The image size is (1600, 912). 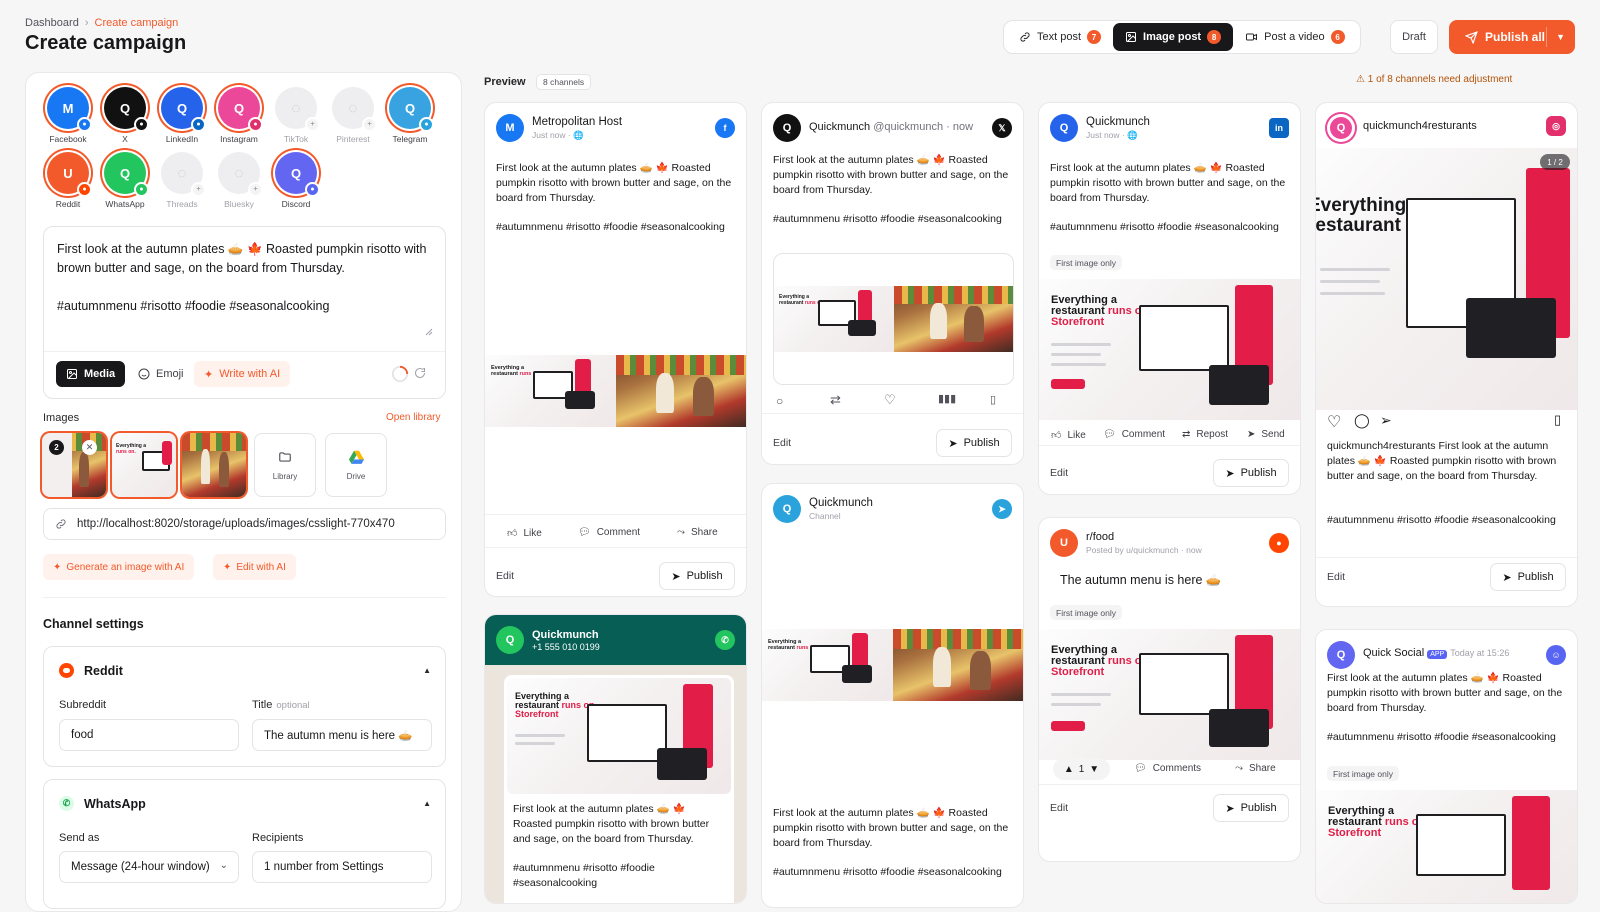 I want to click on send-icon: ➢, so click(x=1386, y=420).